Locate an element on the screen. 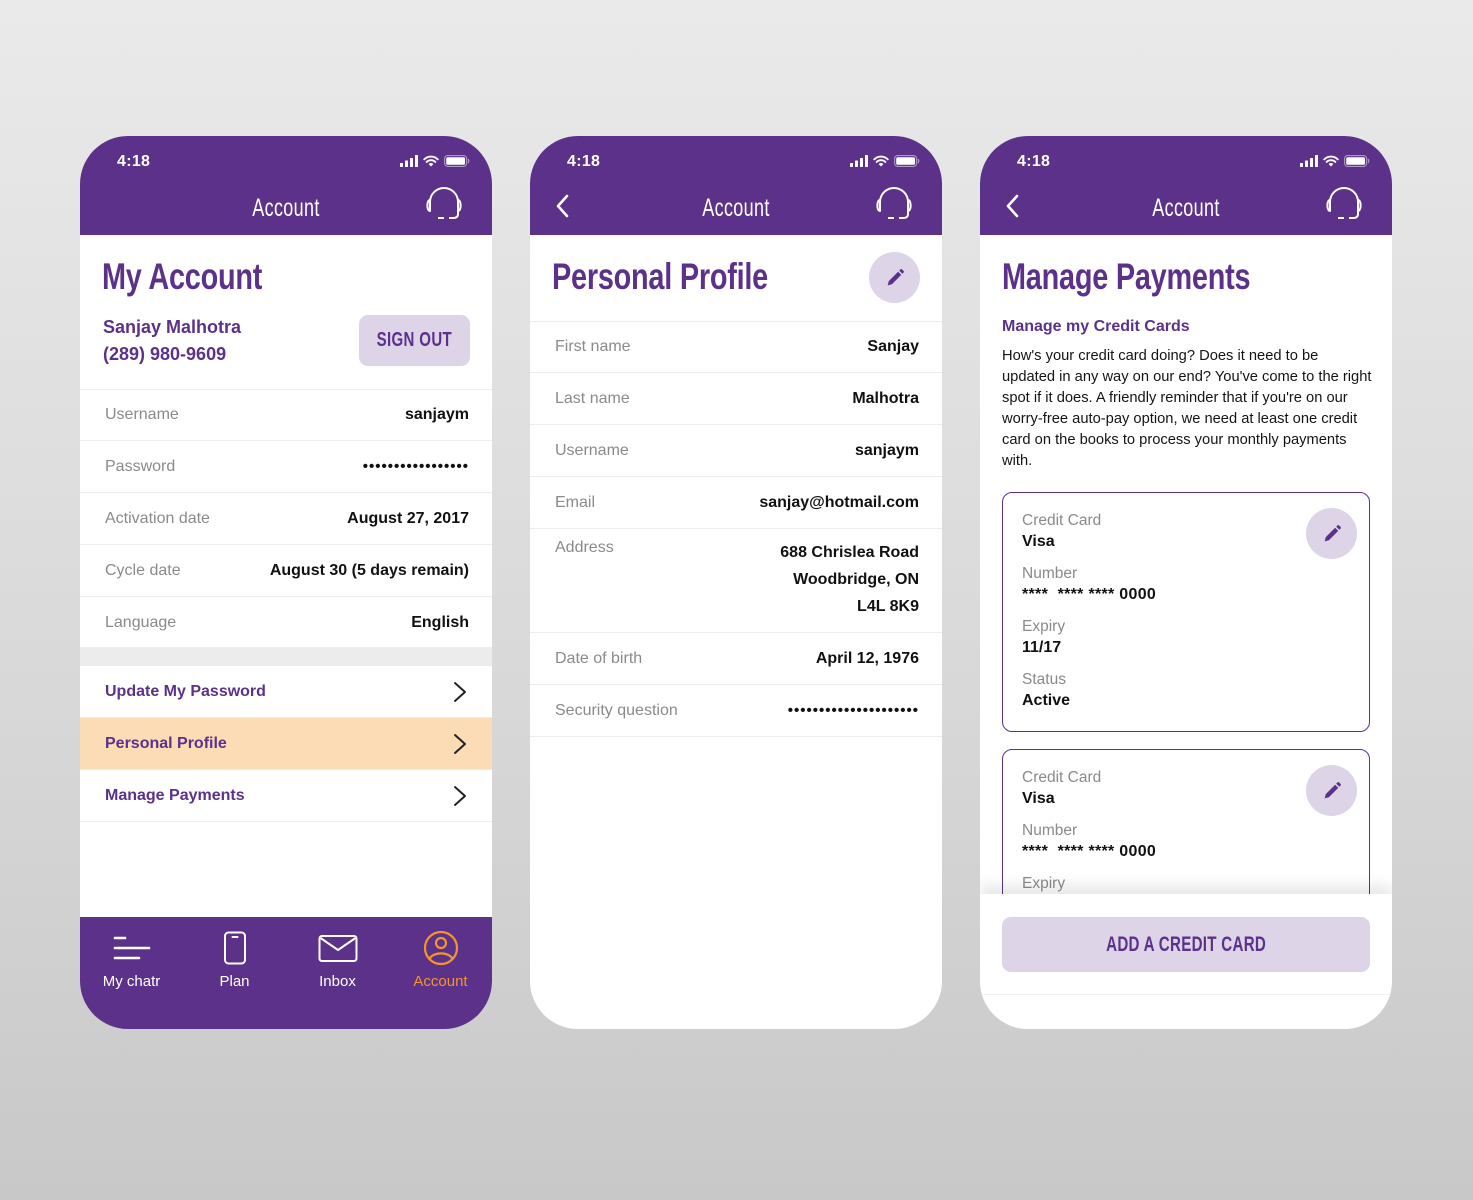 The image size is (1473, 1200). bottom-tab-bar: My chatr Plan Inbox Account is located at coordinates (286, 973).